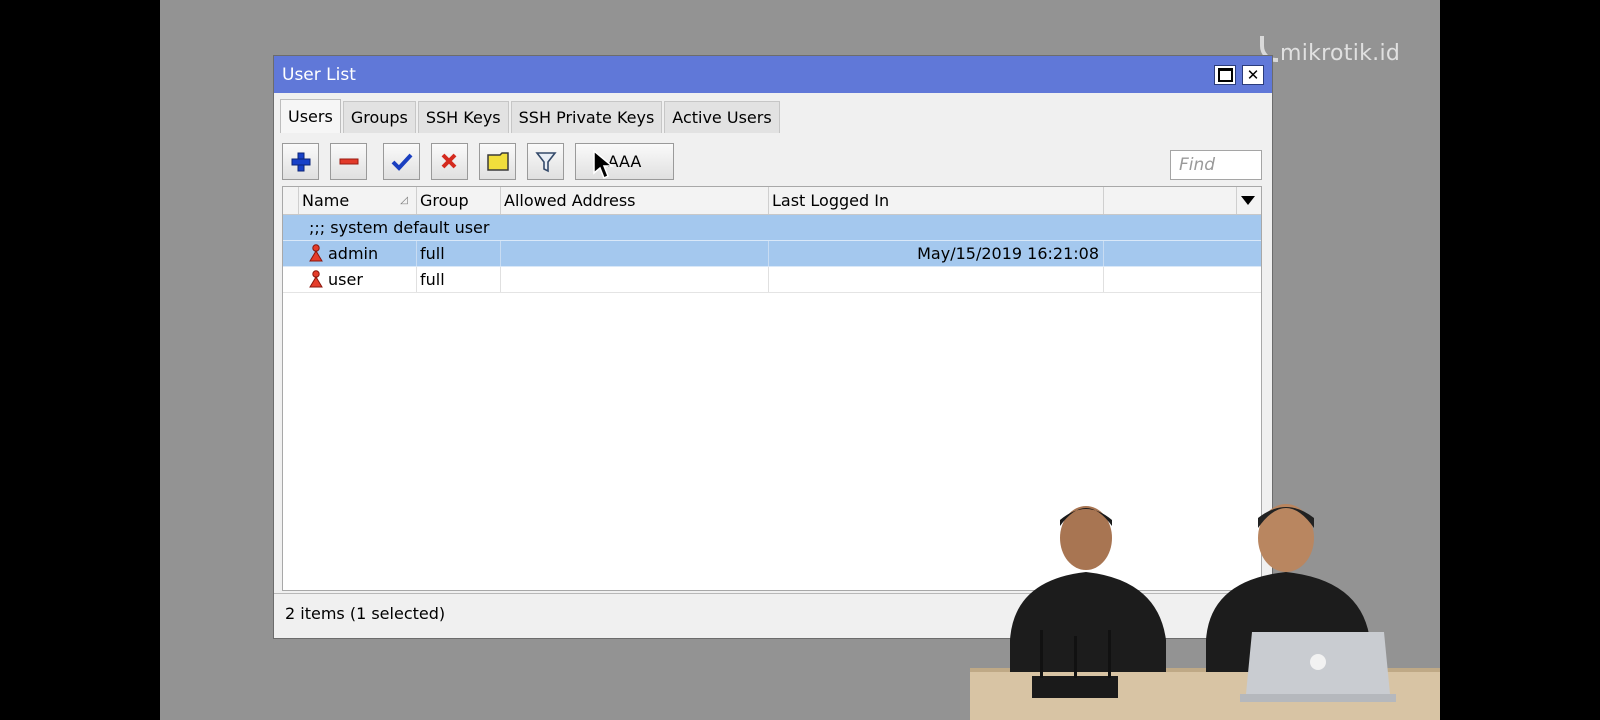 The image size is (1600, 720). What do you see at coordinates (773, 74) in the screenshot?
I see `window-titlebar: User List ✕` at bounding box center [773, 74].